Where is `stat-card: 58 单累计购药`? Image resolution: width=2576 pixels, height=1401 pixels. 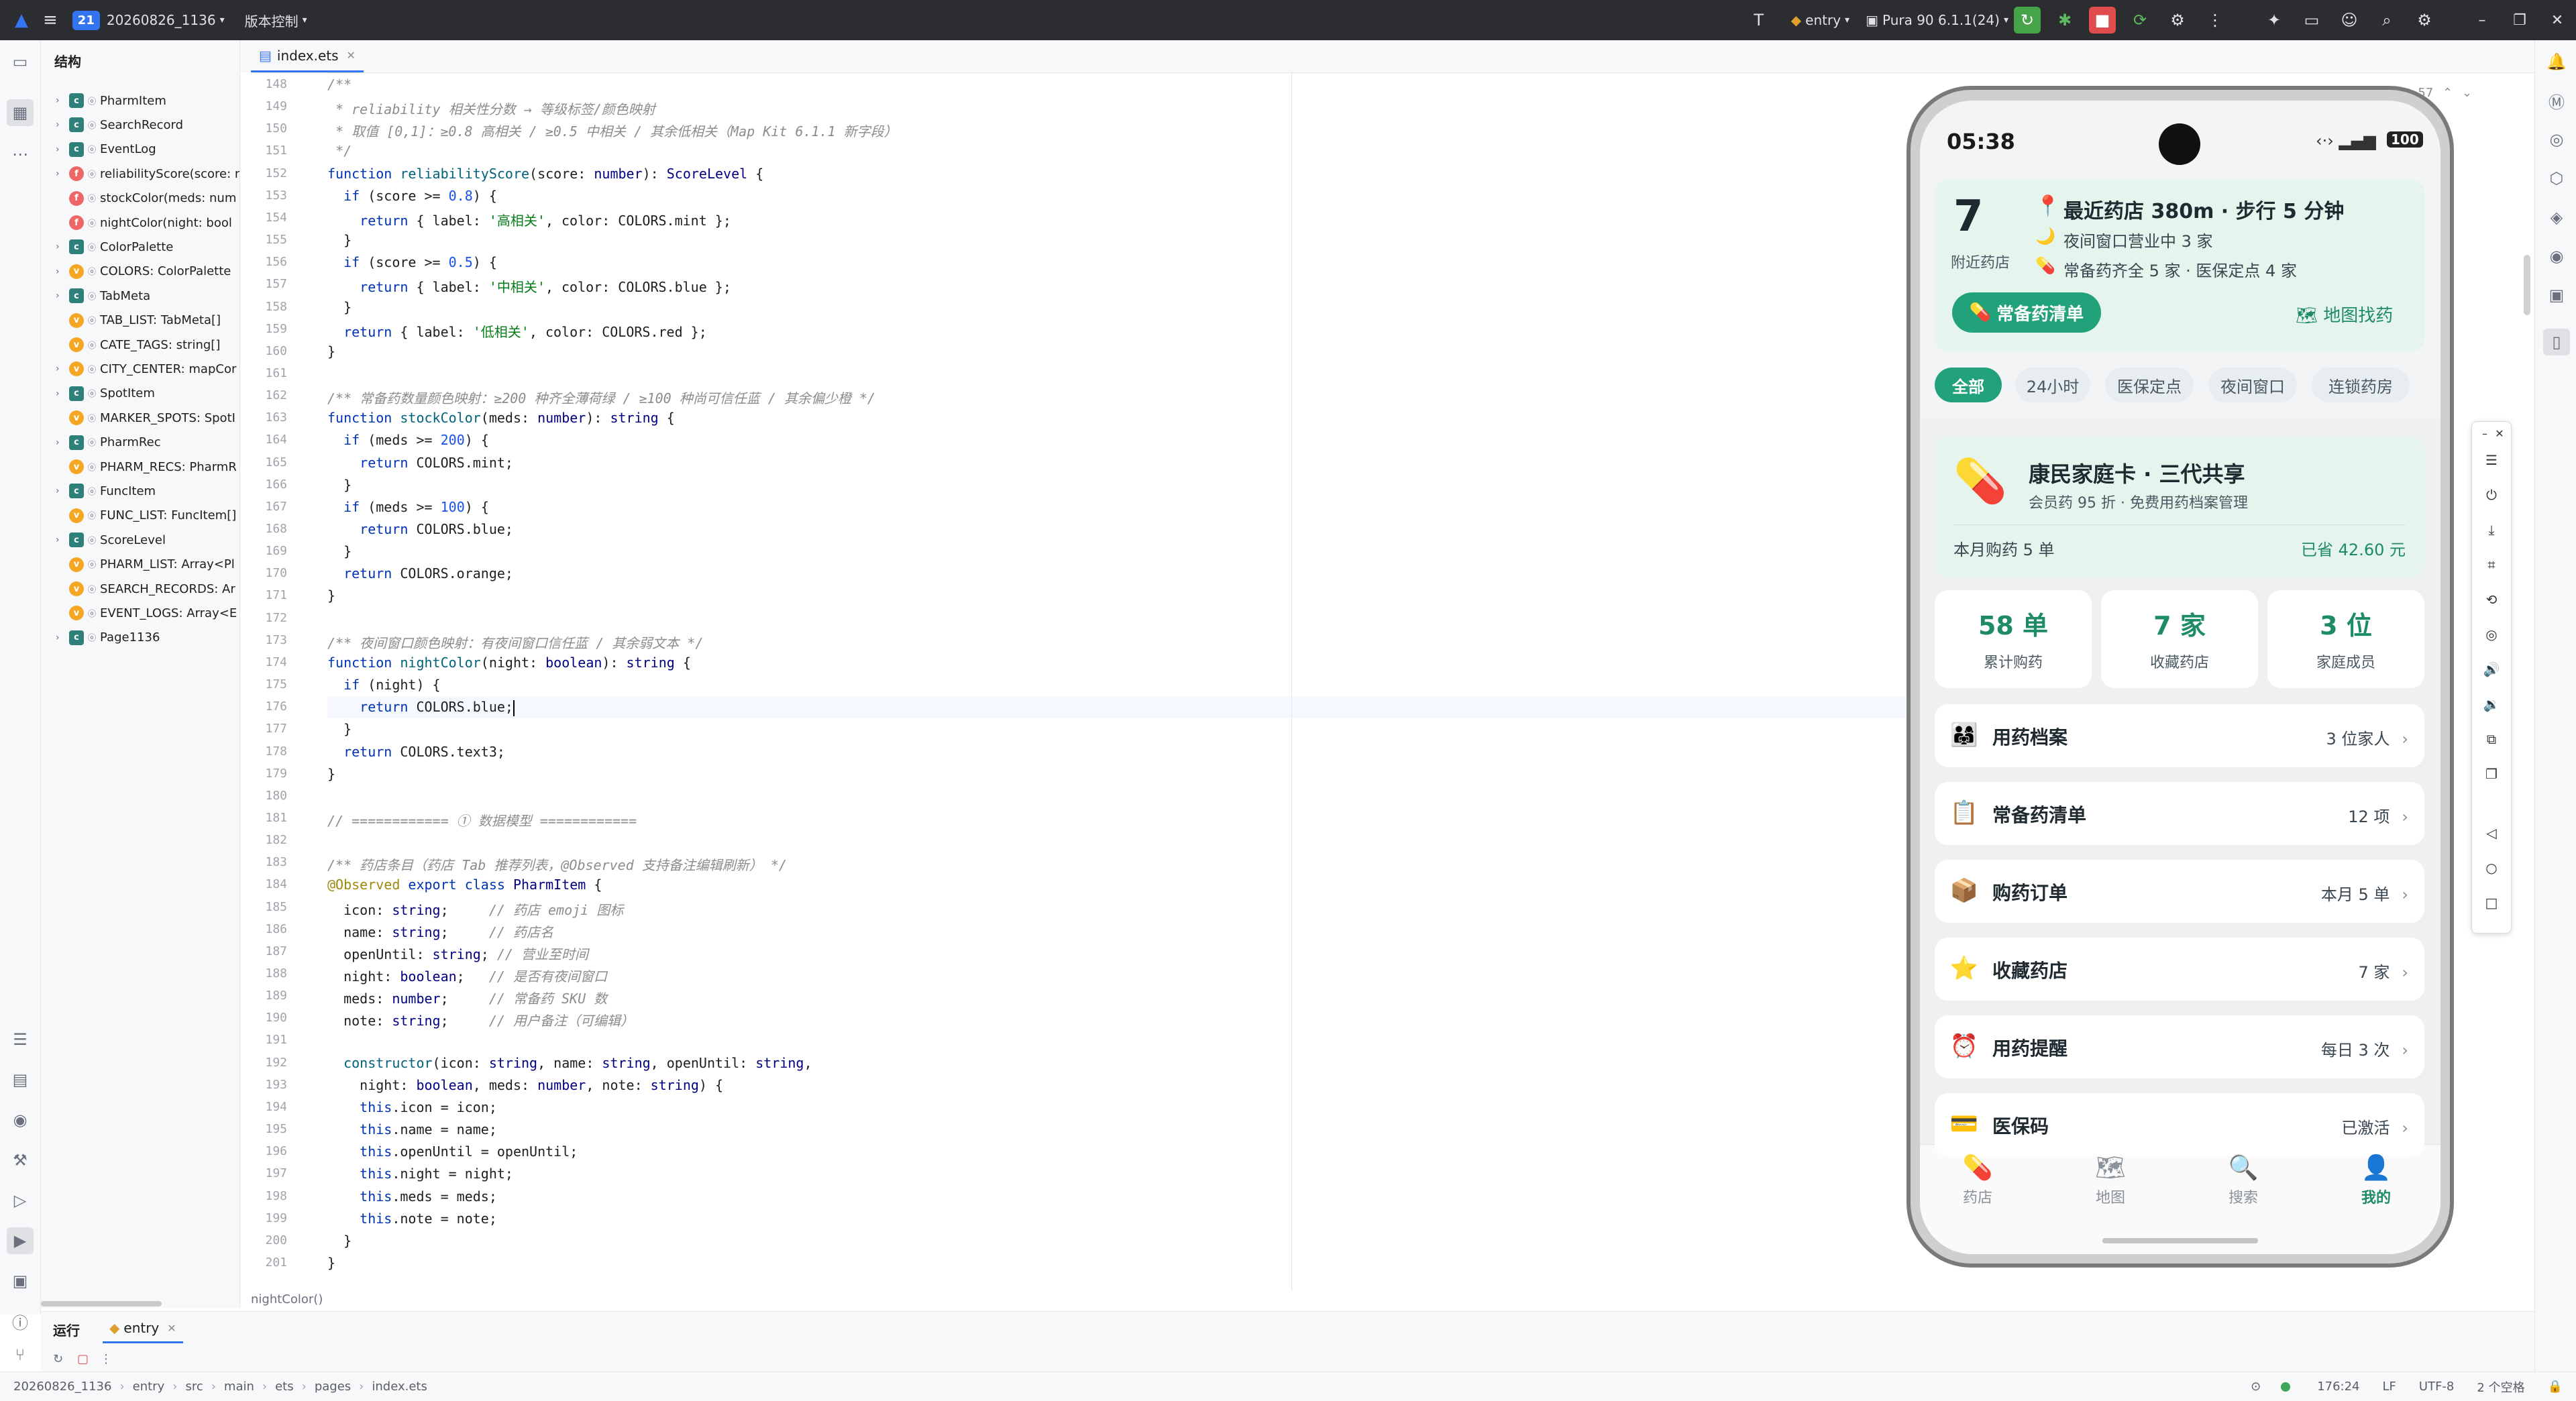
stat-card: 58 单累计购药 is located at coordinates (2013, 639).